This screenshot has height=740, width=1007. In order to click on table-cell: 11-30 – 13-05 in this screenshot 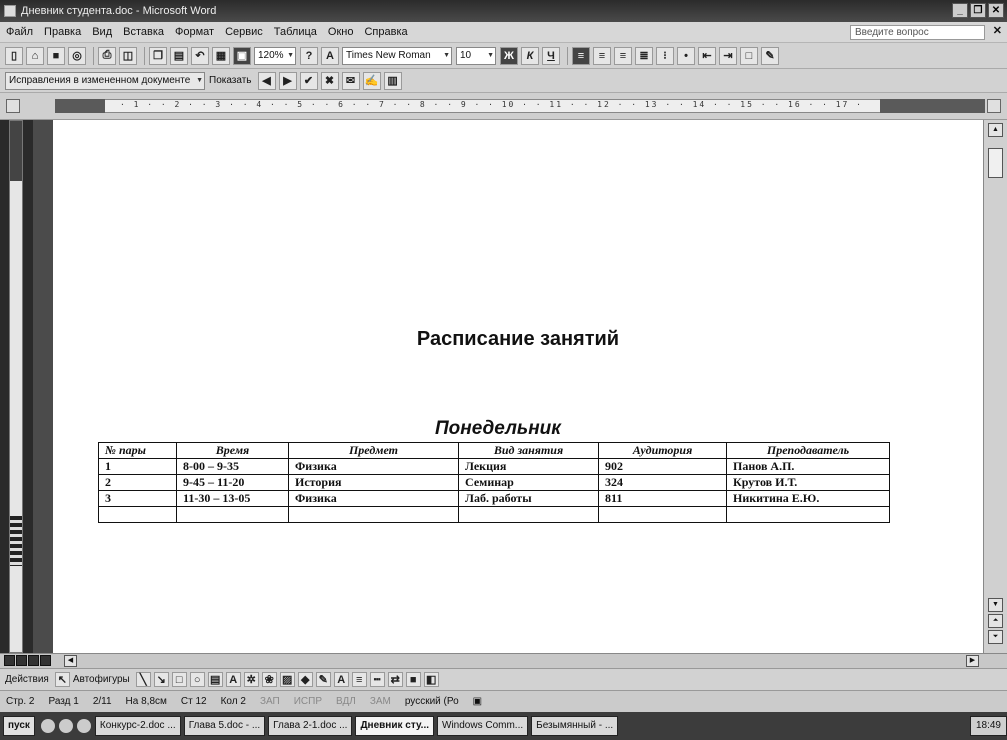, I will do `click(232, 498)`.